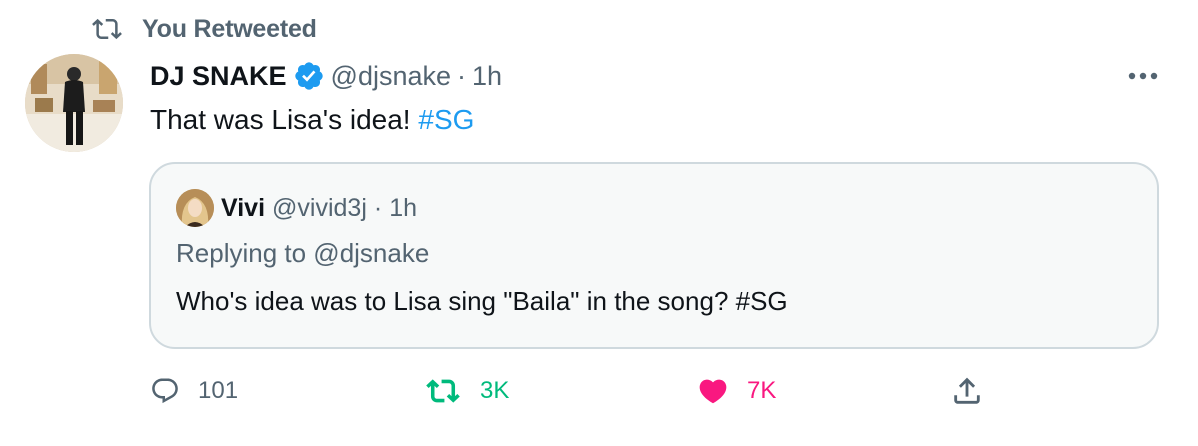 The image size is (1198, 446). What do you see at coordinates (403, 208) in the screenshot?
I see `quoted-tweet-timestamp: 1h` at bounding box center [403, 208].